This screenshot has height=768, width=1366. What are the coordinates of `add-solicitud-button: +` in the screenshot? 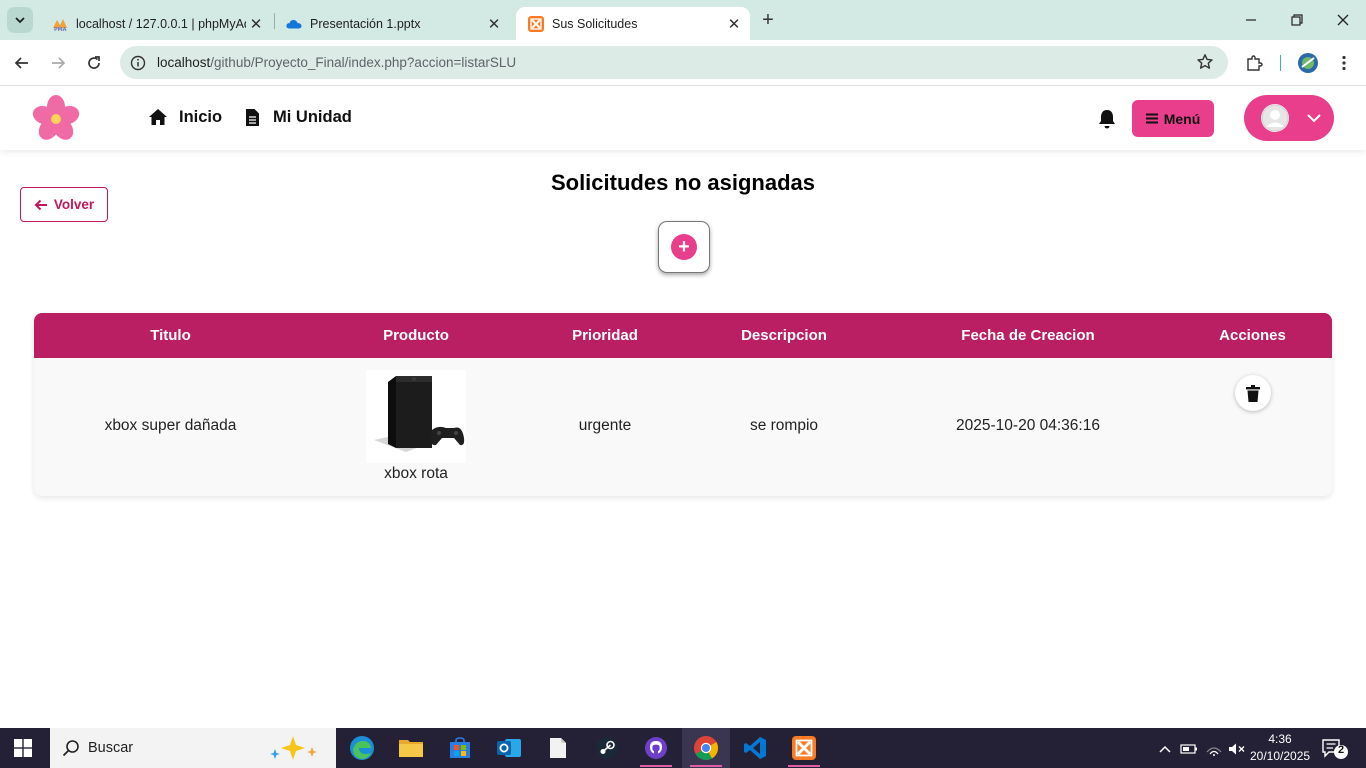 It's located at (684, 247).